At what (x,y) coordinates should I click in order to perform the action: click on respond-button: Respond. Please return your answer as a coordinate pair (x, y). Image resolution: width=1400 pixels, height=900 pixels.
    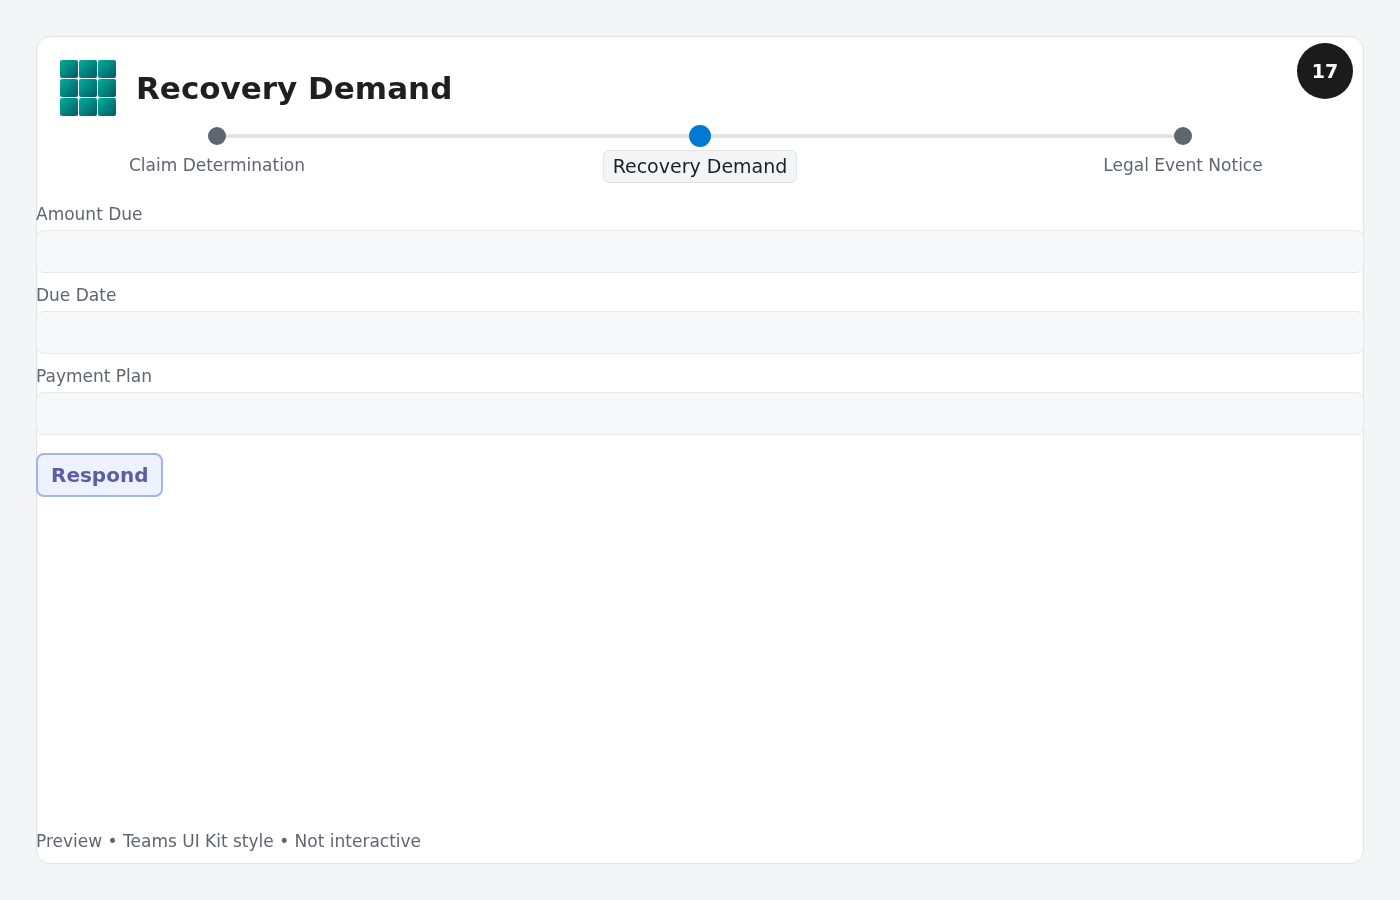
    Looking at the image, I should click on (100, 474).